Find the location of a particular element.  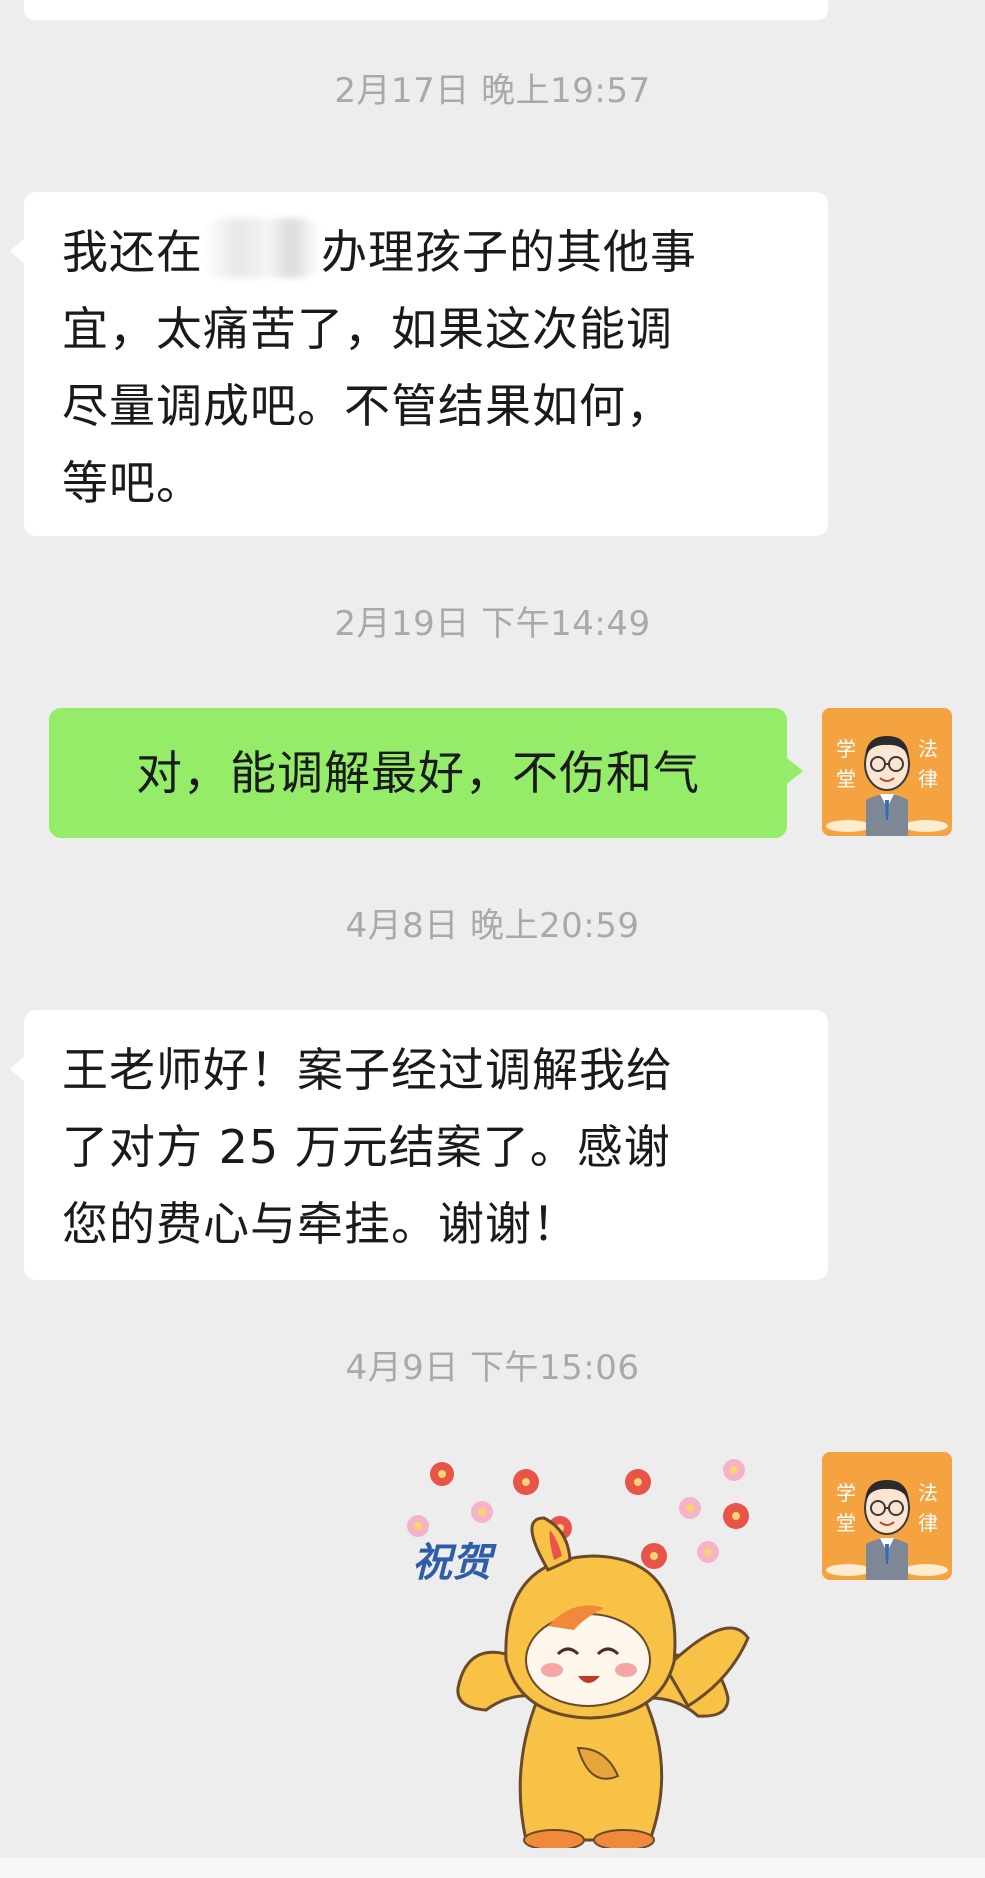

sticker-caption: 祝贺 is located at coordinates (454, 1562).